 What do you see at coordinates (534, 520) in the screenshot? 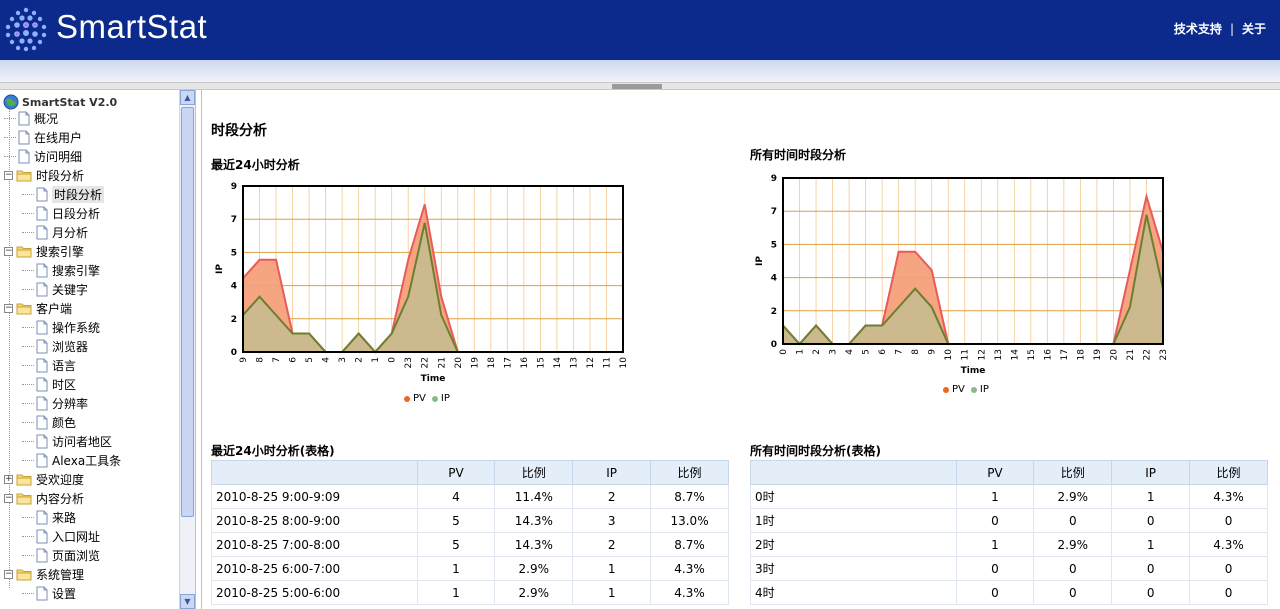
I see `table-cell: 14.3%` at bounding box center [534, 520].